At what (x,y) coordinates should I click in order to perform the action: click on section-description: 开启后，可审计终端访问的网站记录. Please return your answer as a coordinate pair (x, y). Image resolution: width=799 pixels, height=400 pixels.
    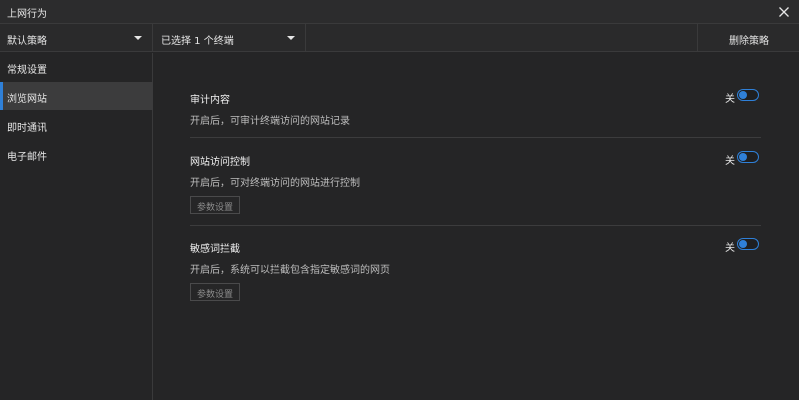
    Looking at the image, I should click on (270, 121).